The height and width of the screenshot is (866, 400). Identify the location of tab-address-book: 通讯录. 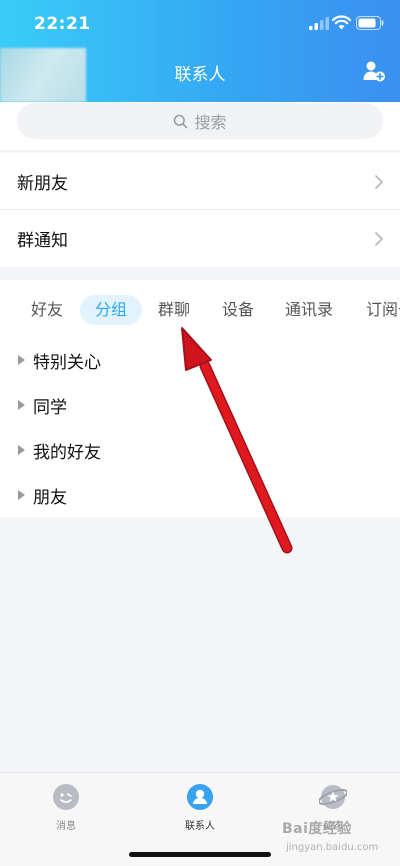
(309, 310).